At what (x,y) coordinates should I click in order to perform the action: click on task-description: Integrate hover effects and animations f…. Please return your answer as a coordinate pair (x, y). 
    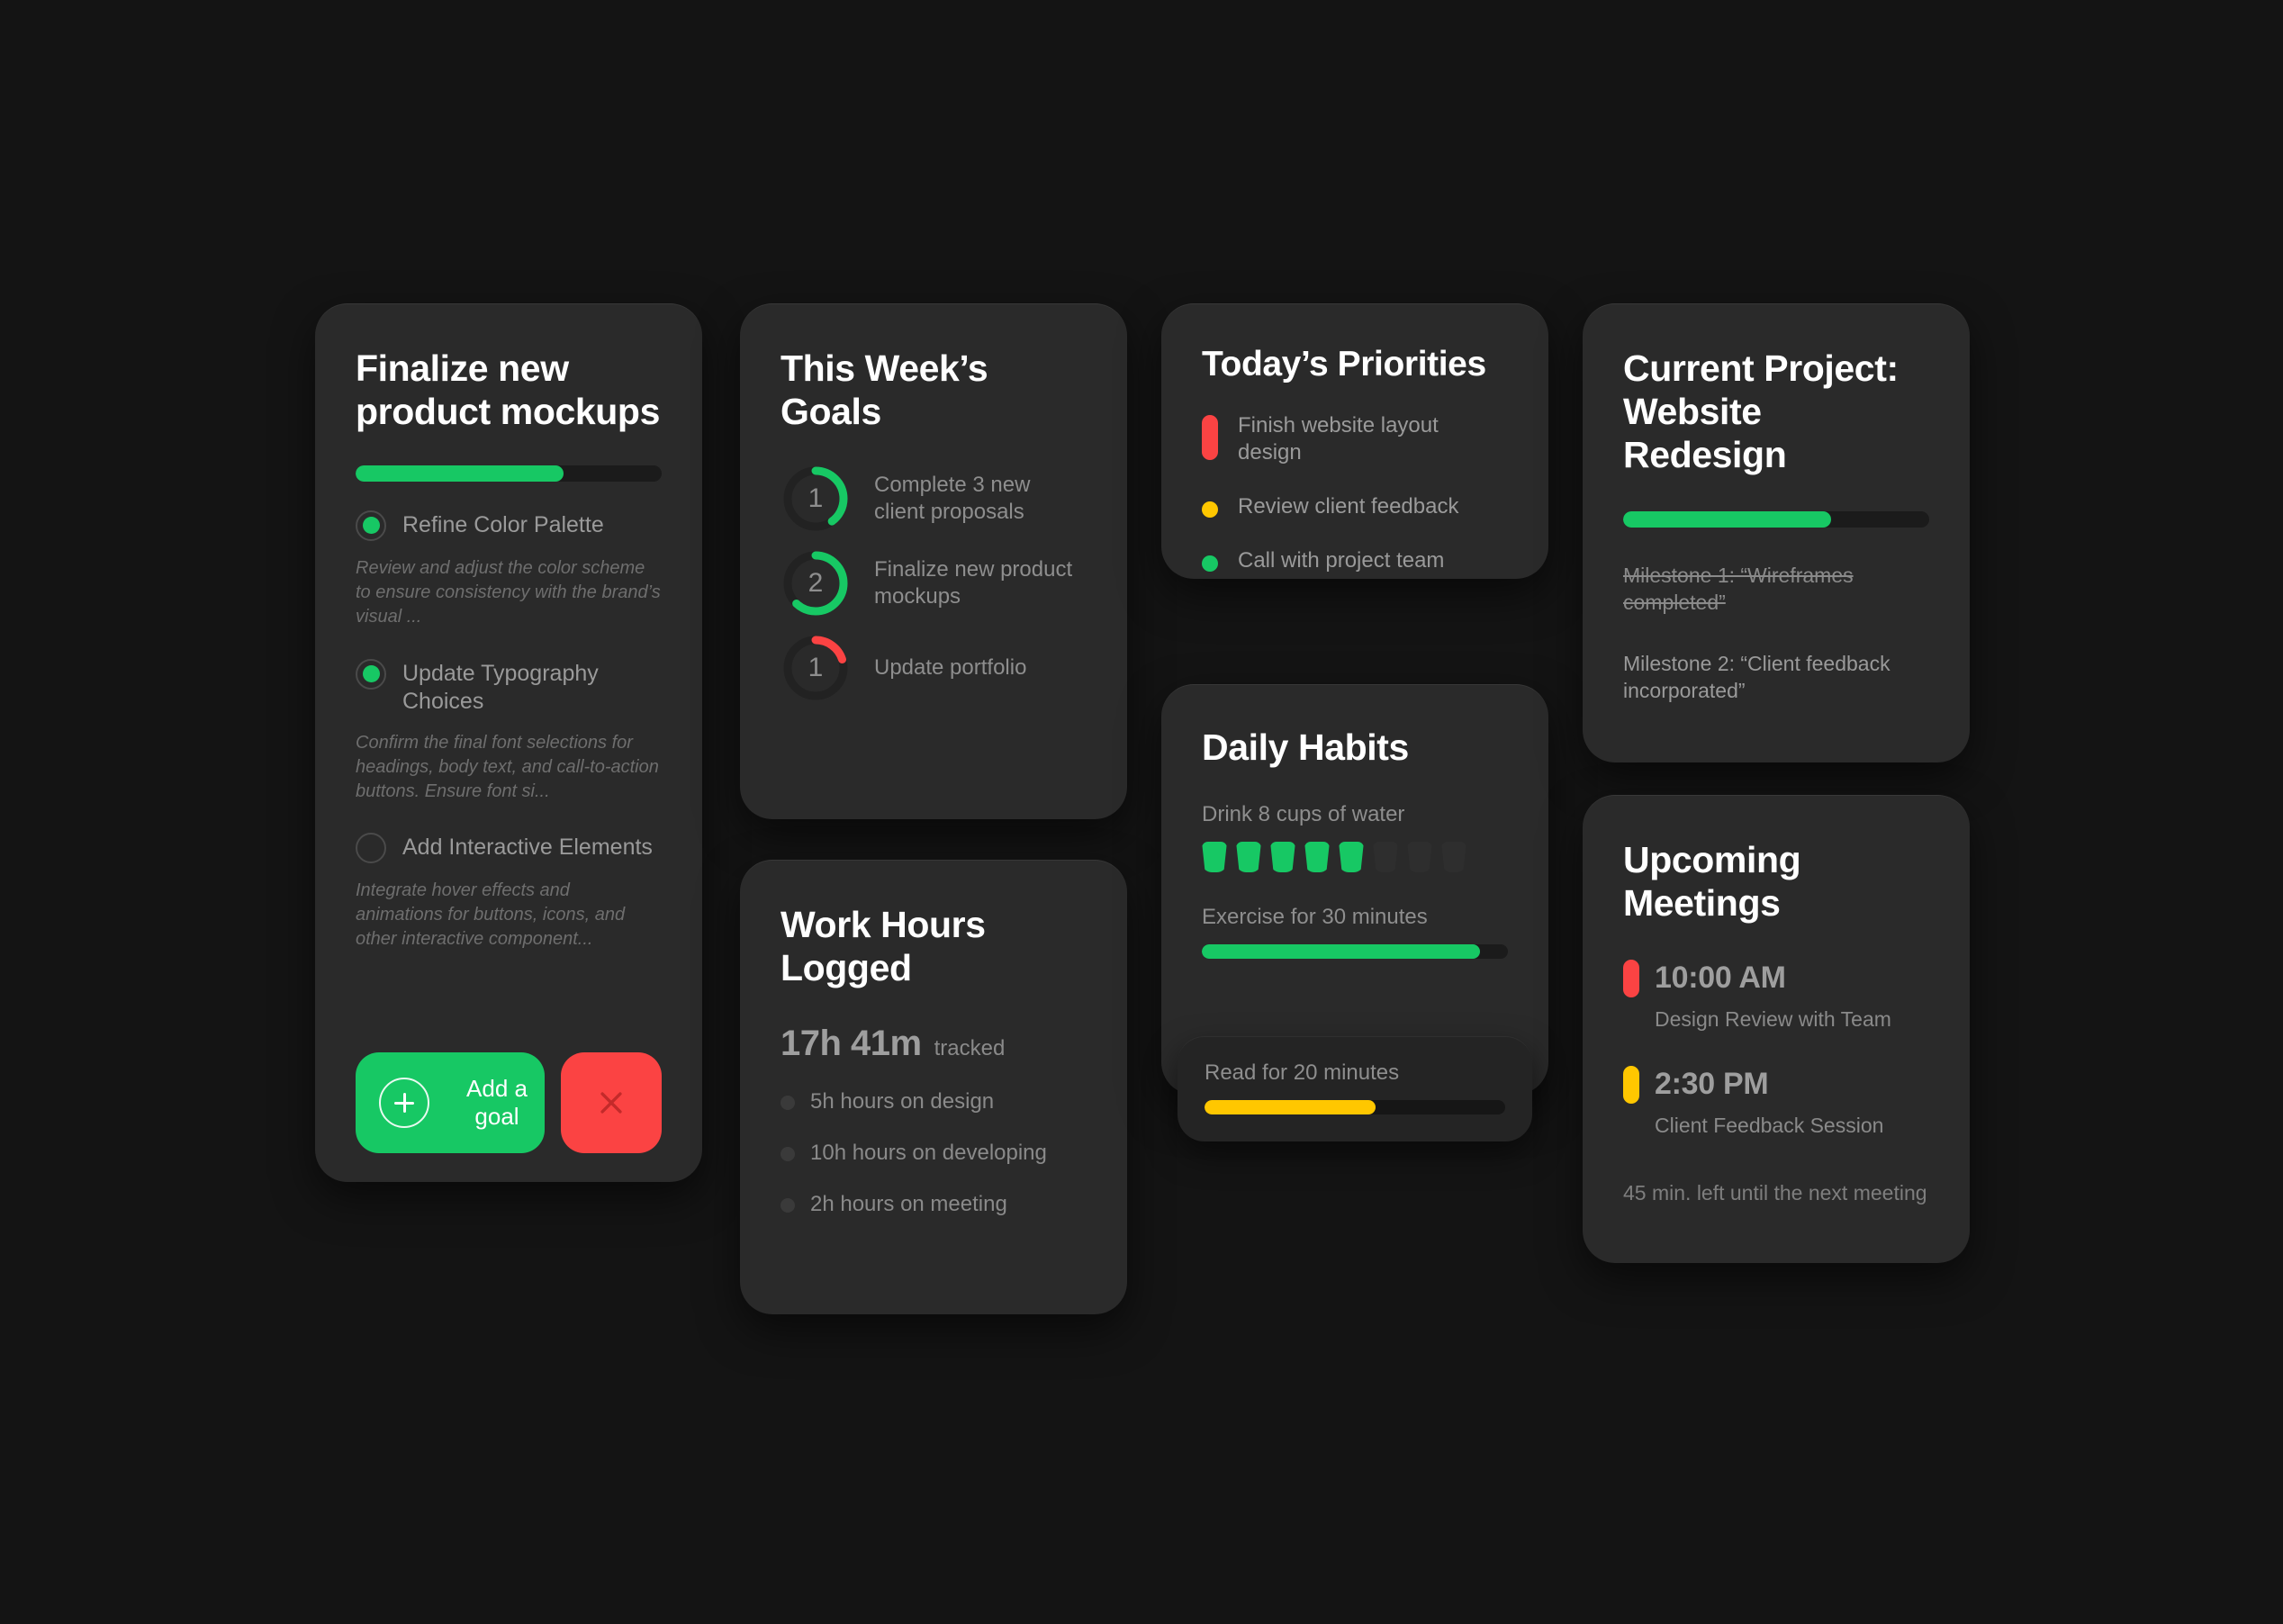
    Looking at the image, I should click on (491, 915).